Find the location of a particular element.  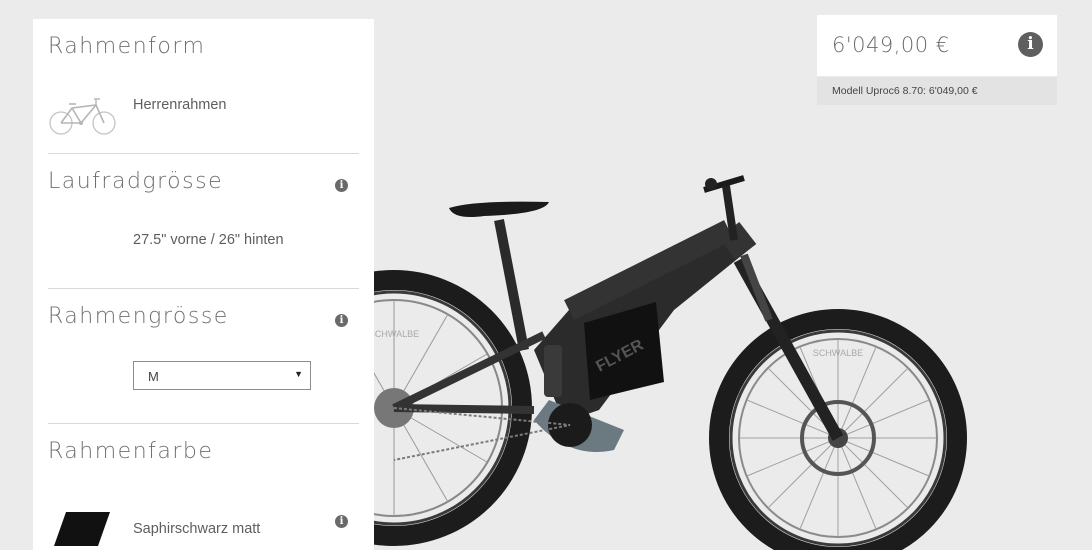

frame-shape-title: Rahmenform is located at coordinates (127, 46).